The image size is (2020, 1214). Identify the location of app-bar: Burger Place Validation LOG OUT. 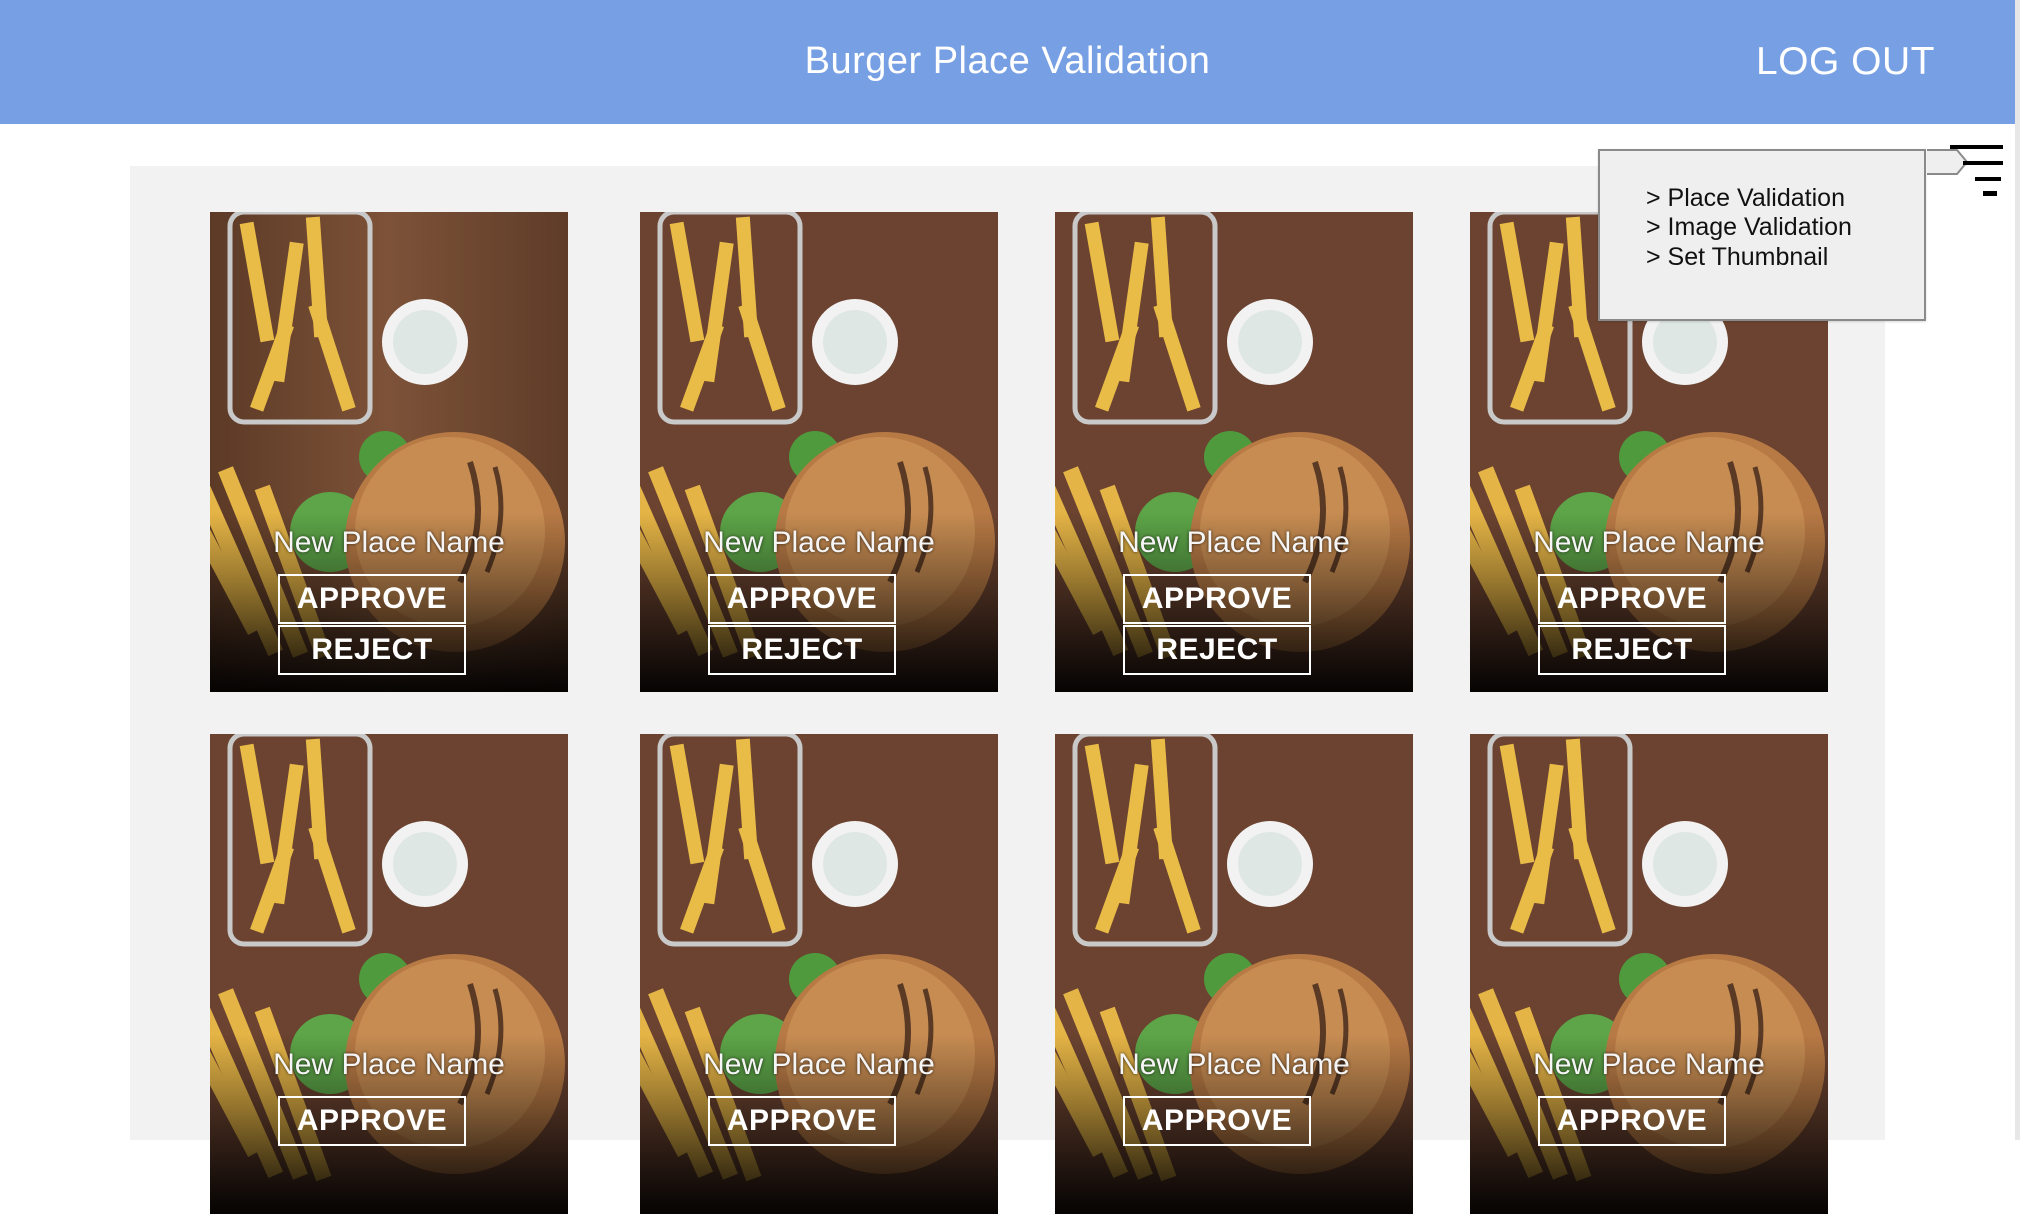
(1007, 62).